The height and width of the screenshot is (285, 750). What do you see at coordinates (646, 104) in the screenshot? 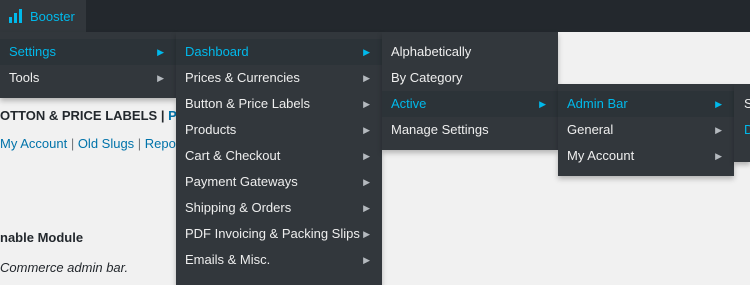
I see `menu-item-admin-bar: Admin Bar ▶` at bounding box center [646, 104].